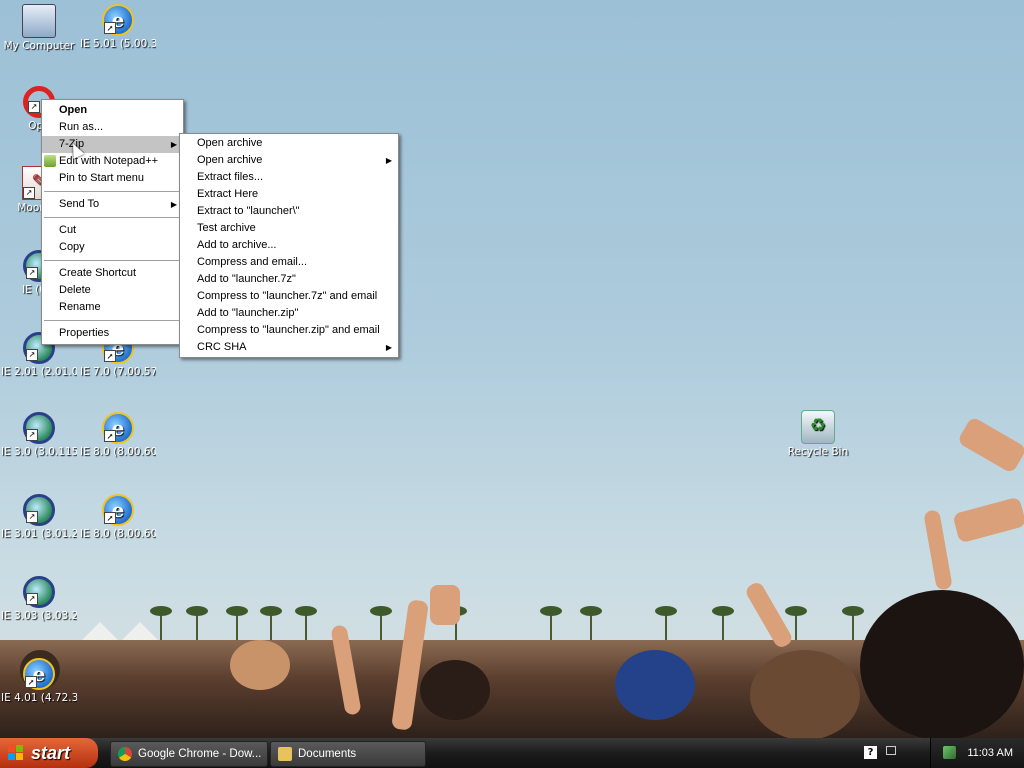  I want to click on folder-icon, so click(285, 754).